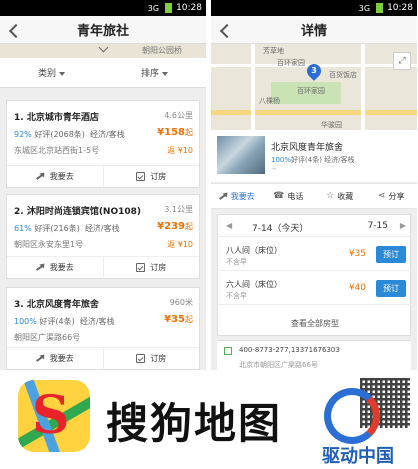 Image resolution: width=418 pixels, height=469 pixels. I want to click on next-date-icon: ▶, so click(403, 225).